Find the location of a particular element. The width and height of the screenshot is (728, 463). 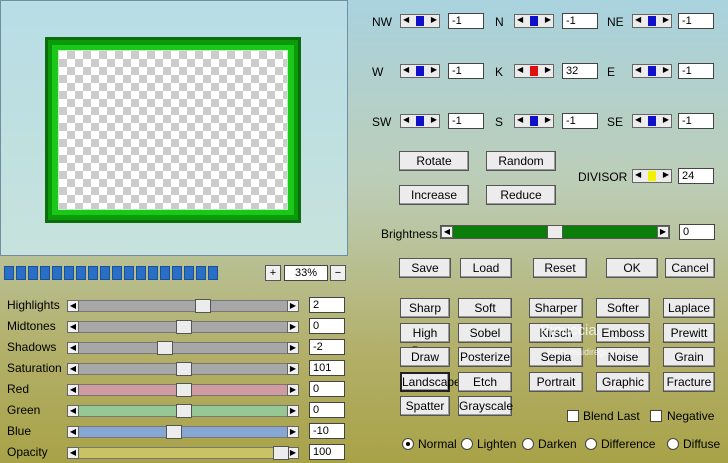

save-button: Save is located at coordinates (425, 268).